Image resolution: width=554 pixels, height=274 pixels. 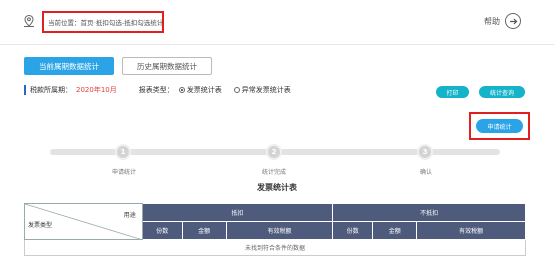 I want to click on col-tax-deduct: 有效税额, so click(x=279, y=230).